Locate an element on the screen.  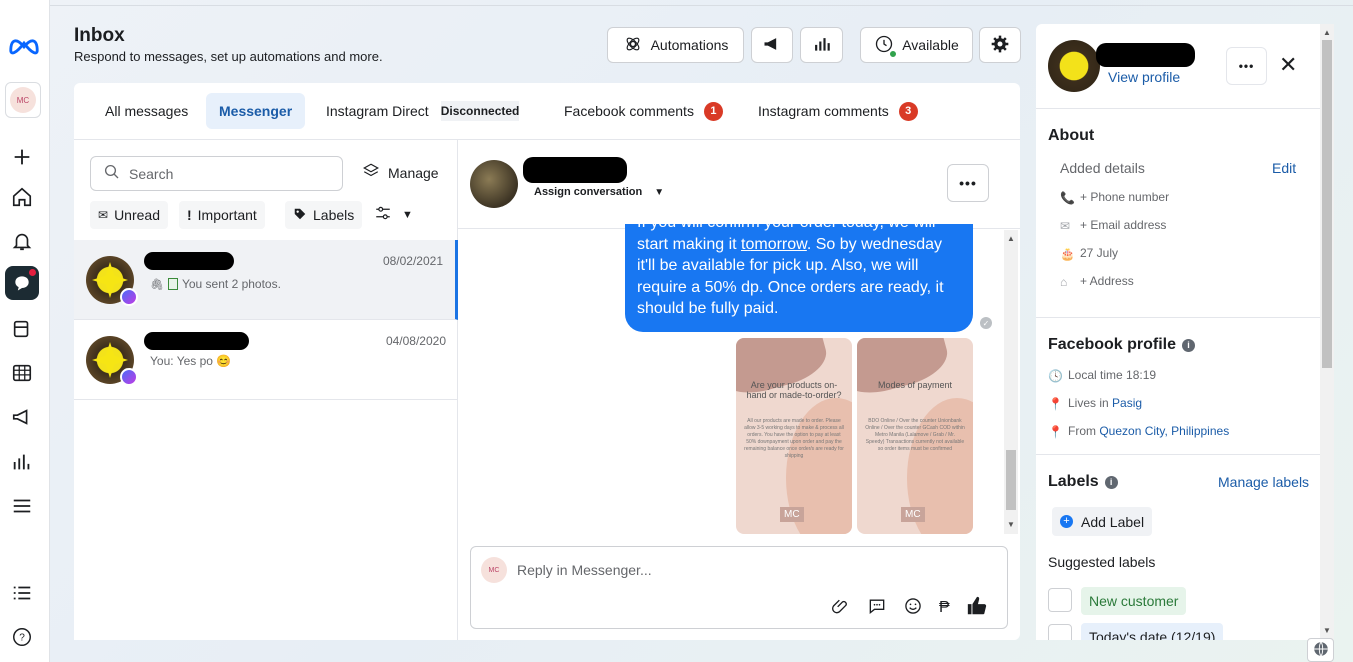
content-icon is located at coordinates (22, 329).